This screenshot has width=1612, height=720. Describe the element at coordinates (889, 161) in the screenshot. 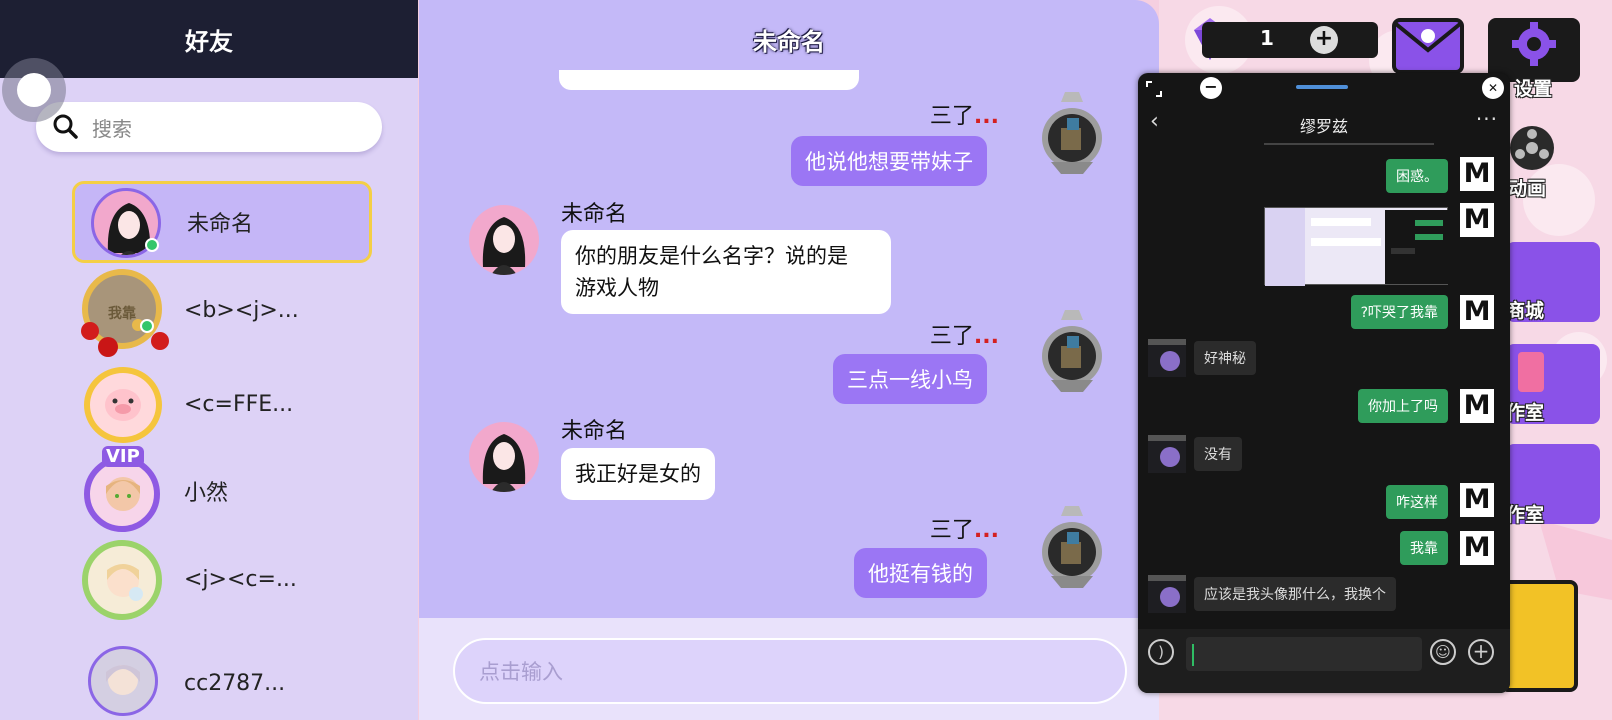

I see `message-bubble-sent: 他说他想要带妹子` at that location.